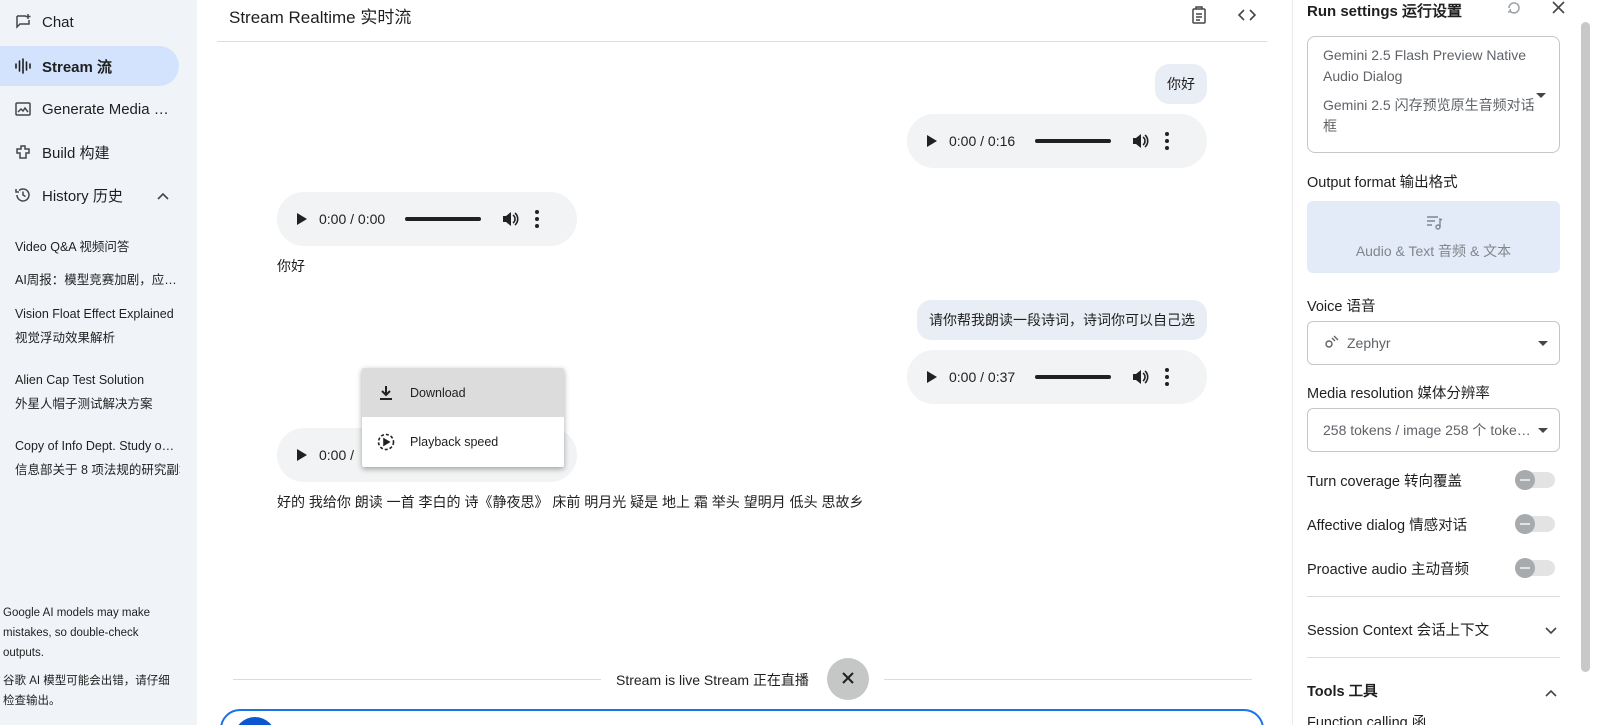  What do you see at coordinates (742, 21) in the screenshot?
I see `main-header: Stream Realtime 实时流` at bounding box center [742, 21].